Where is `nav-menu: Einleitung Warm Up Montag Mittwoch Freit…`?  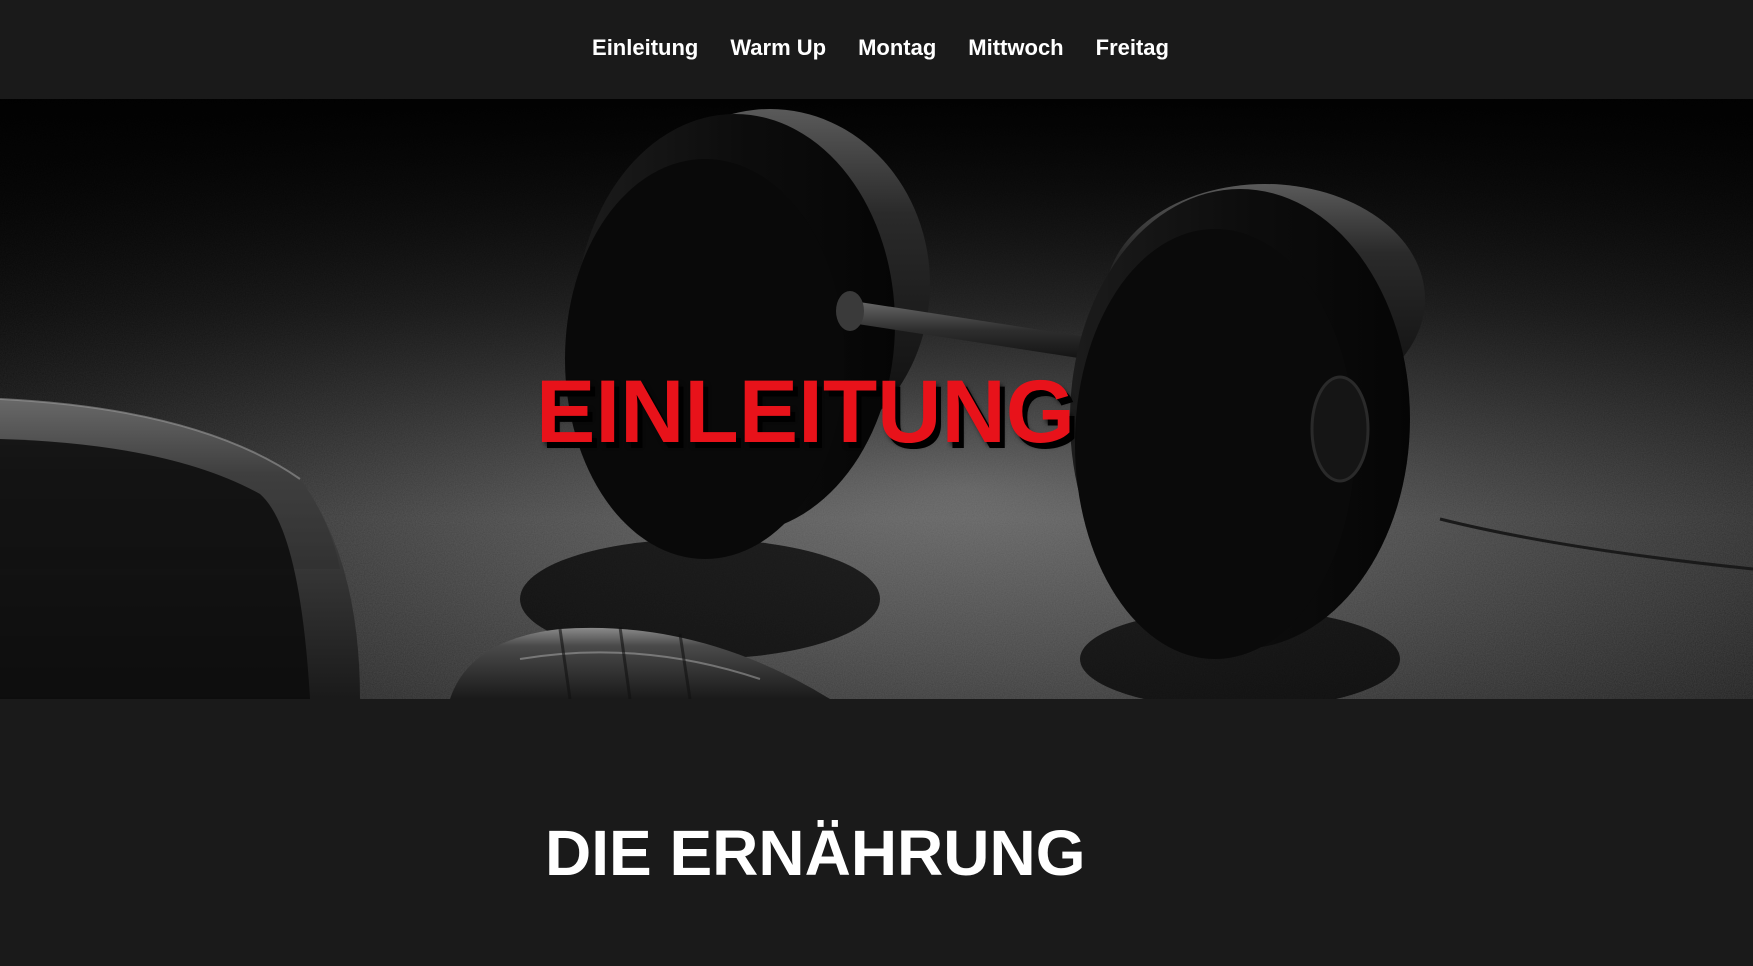 nav-menu: Einleitung Warm Up Montag Mittwoch Freit… is located at coordinates (876, 49).